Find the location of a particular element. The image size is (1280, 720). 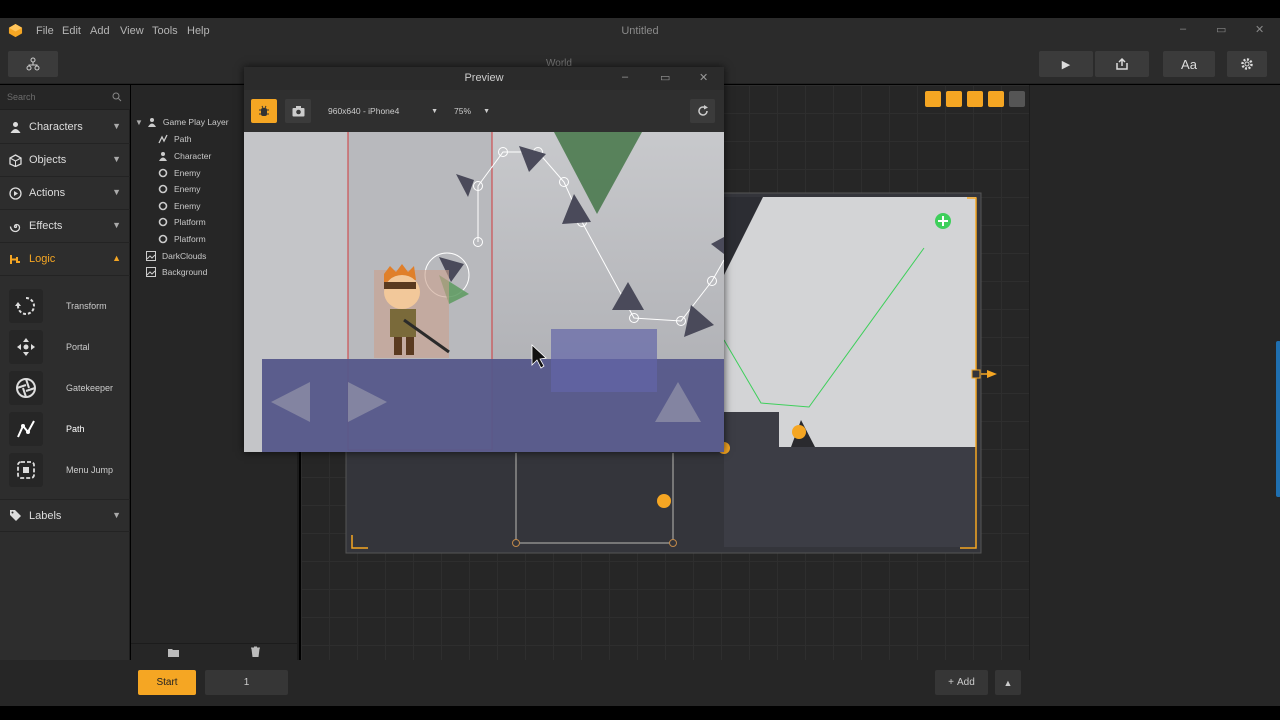

category-label: Logic is located at coordinates (42, 259).